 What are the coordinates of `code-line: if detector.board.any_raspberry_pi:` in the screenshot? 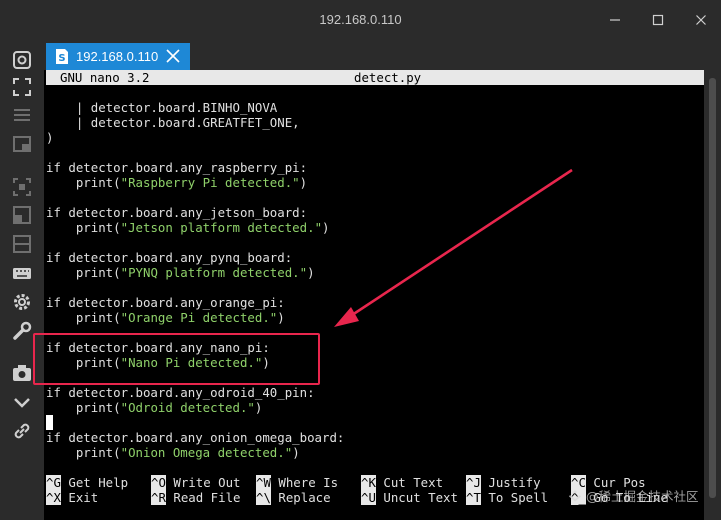 It's located at (176, 167).